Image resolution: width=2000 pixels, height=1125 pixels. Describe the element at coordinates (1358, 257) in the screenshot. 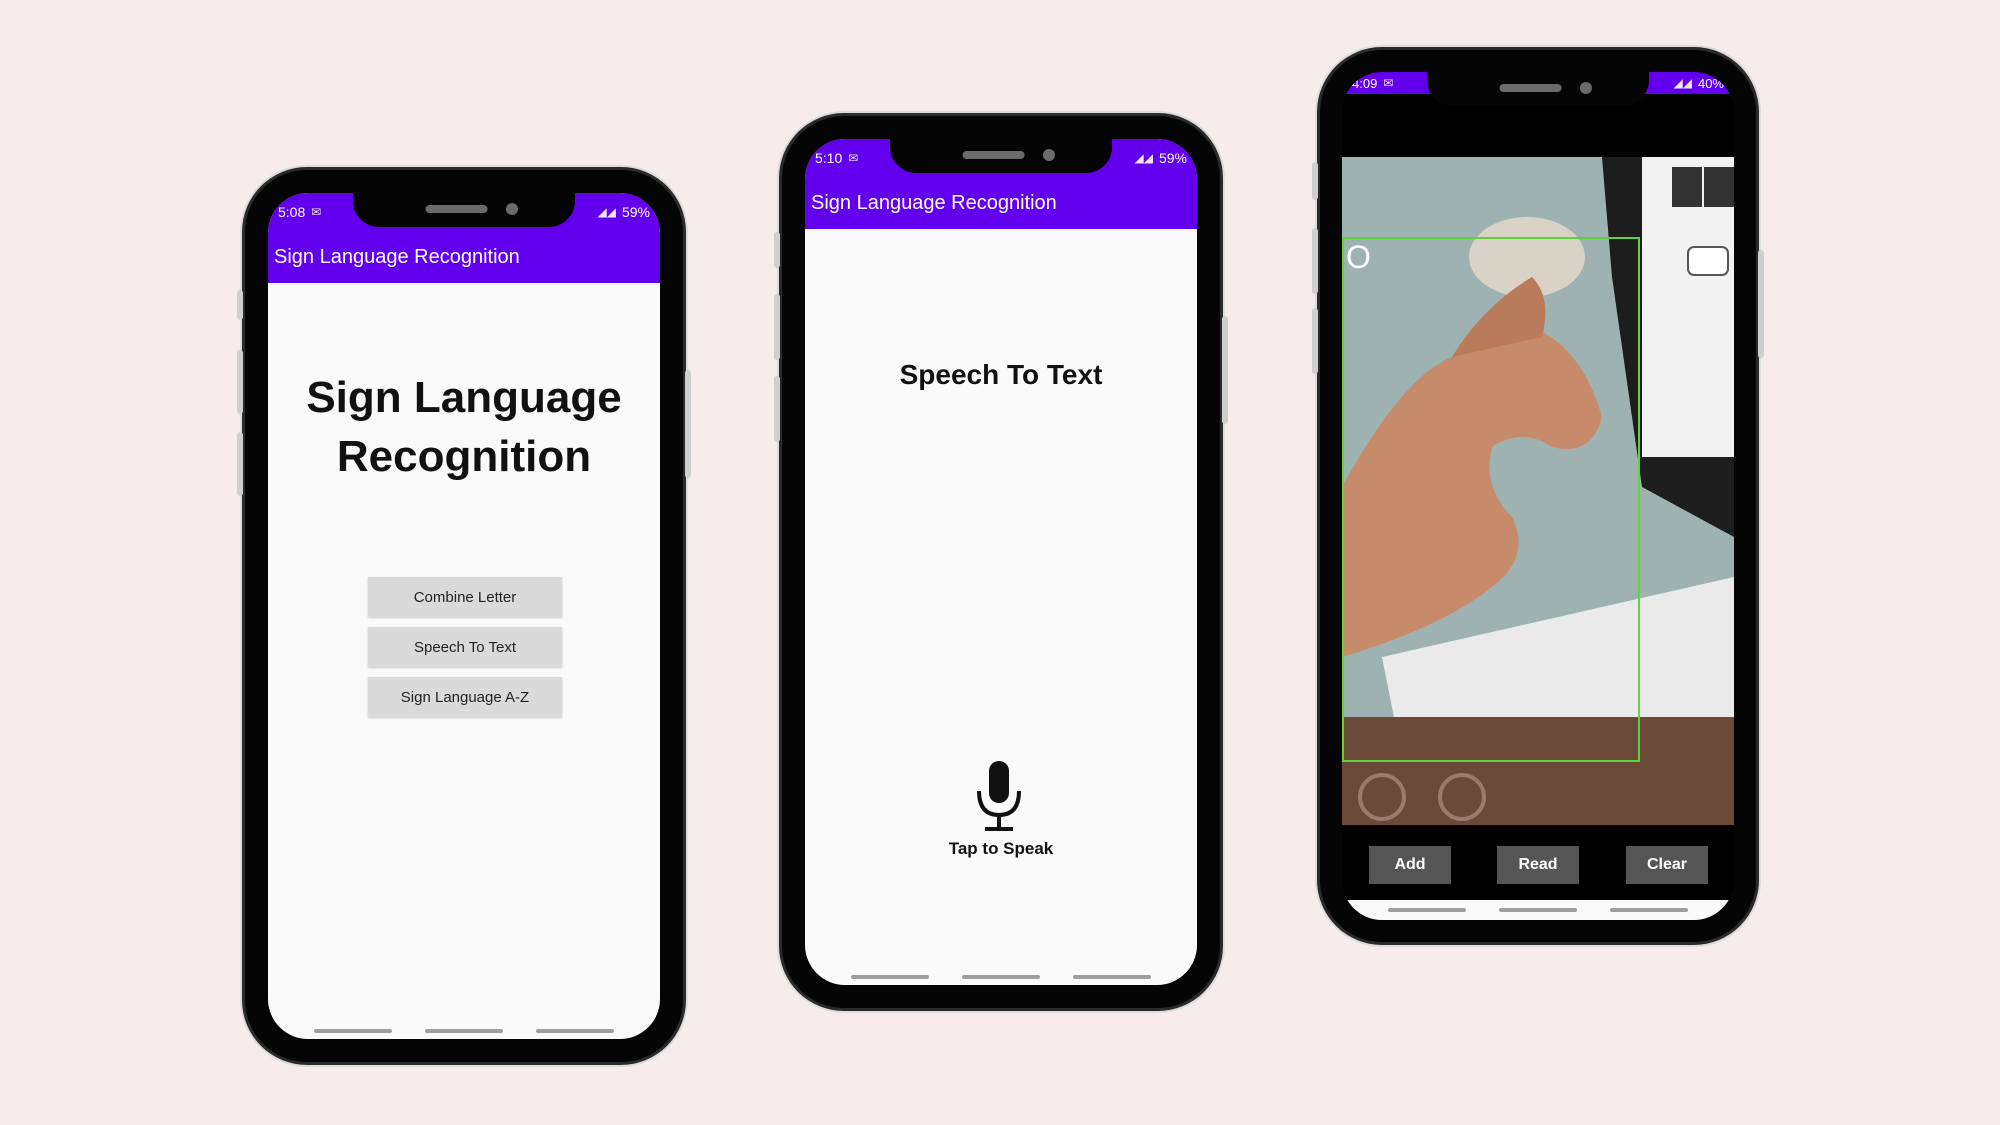

I see `detected-letter: O` at that location.